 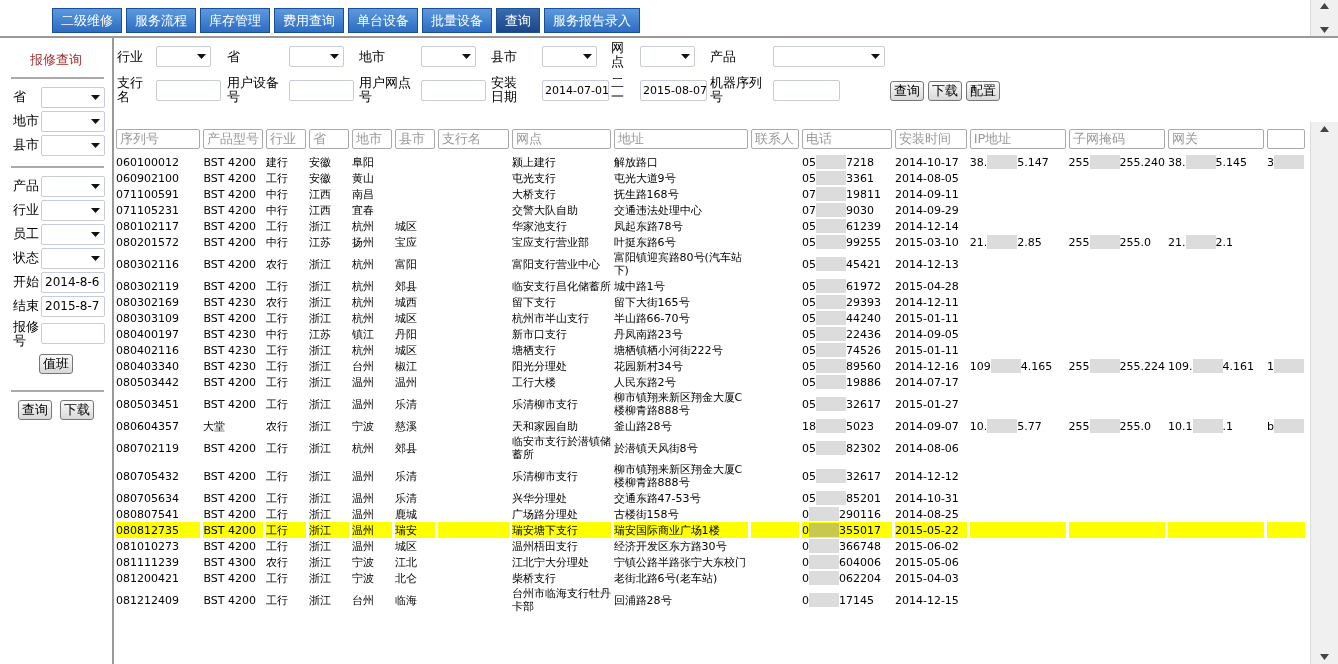 What do you see at coordinates (710, 334) in the screenshot?
I see `table-row: 080400197 BST 4230 中行 江苏 镇江 丹阳 新市口支行 丹凤南路23号 05 22436 2014-09-05` at bounding box center [710, 334].